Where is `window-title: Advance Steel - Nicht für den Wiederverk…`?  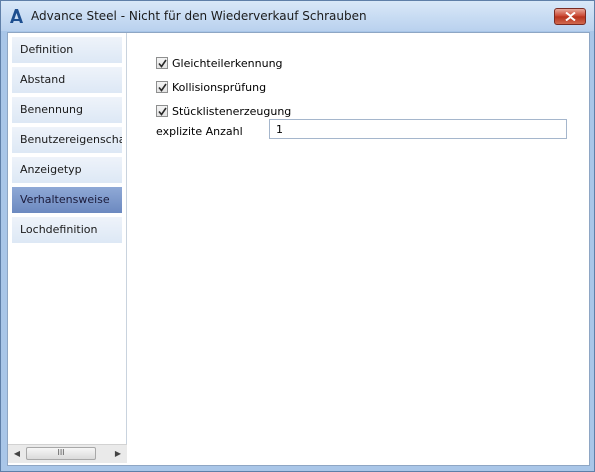 window-title: Advance Steel - Nicht für den Wiederverk… is located at coordinates (199, 16).